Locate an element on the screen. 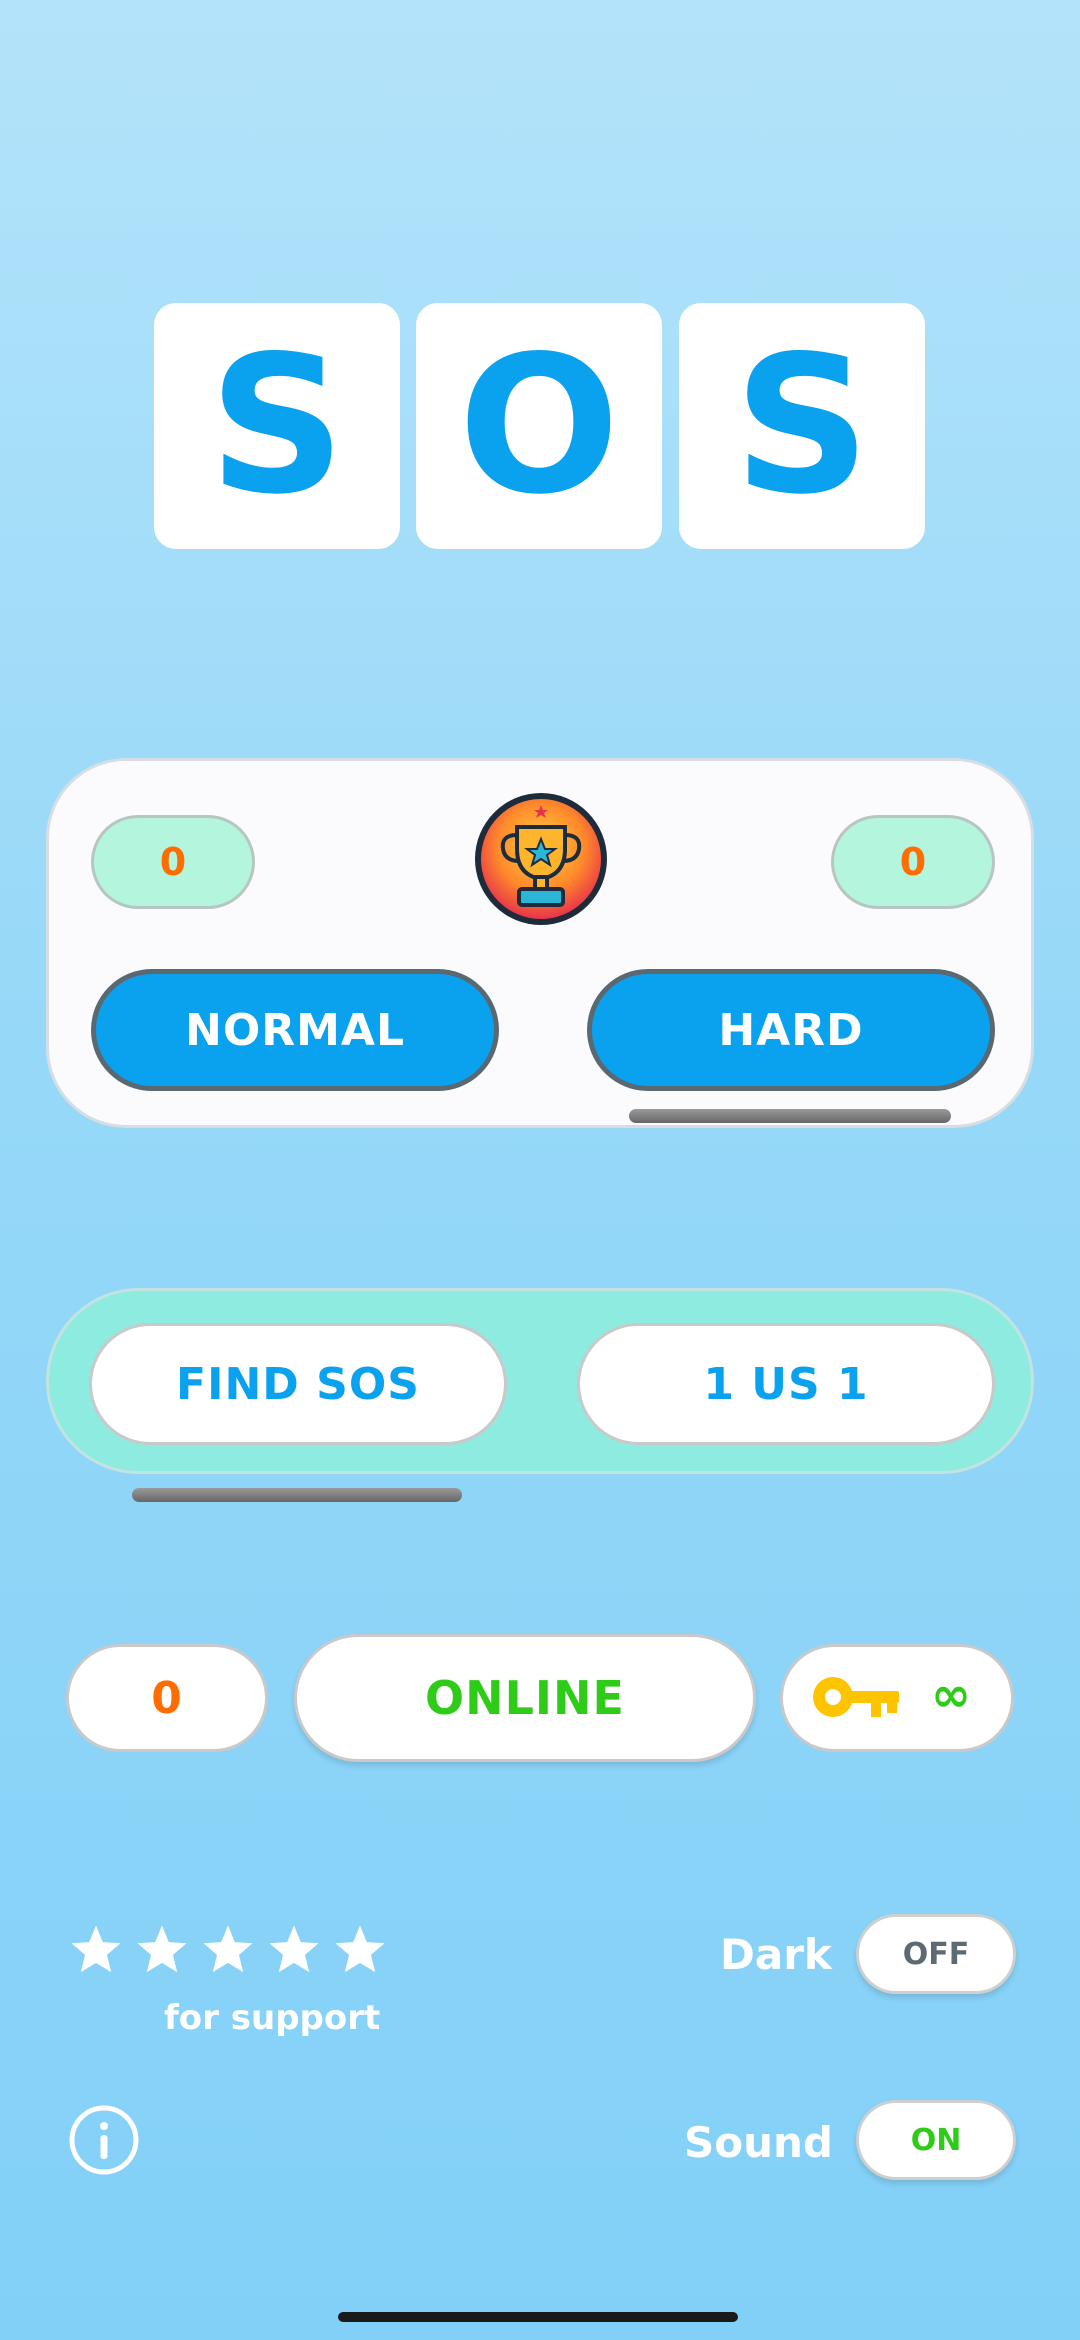  dark-mode-toggle: OFF is located at coordinates (936, 1954).